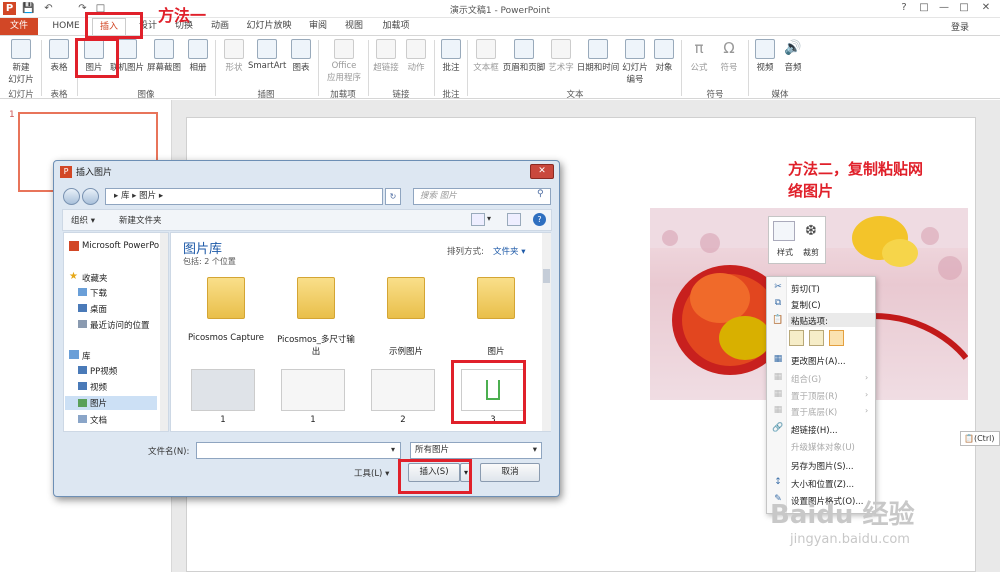 The width and height of the screenshot is (1000, 572). Describe the element at coordinates (805, 289) in the screenshot. I see `menu-item-cut: 剪切(T)` at that location.